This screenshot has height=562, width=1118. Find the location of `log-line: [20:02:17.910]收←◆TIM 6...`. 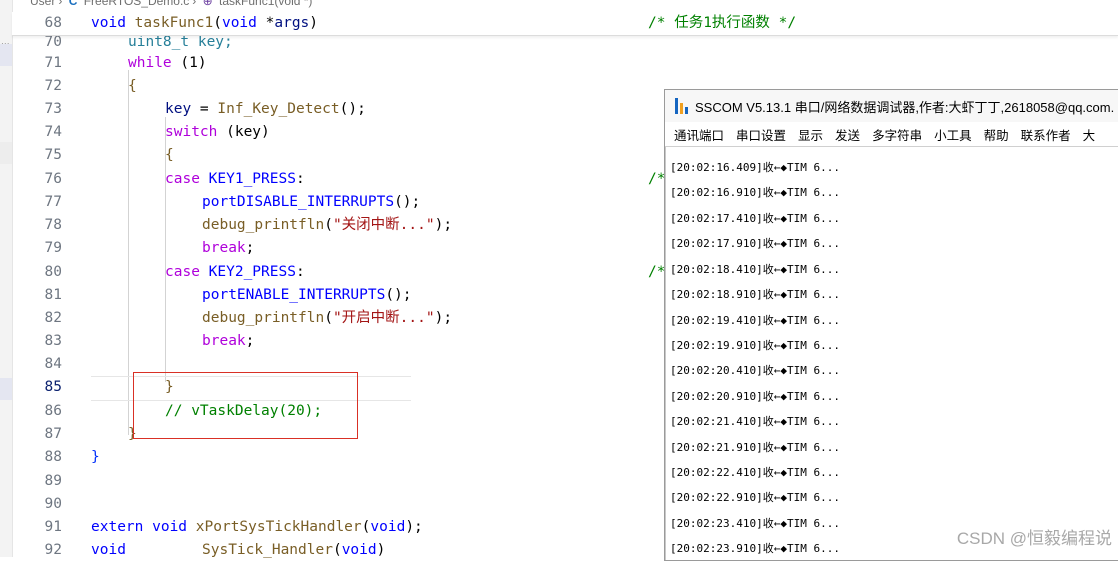

log-line: [20:02:17.910]收←◆TIM 6... is located at coordinates (755, 243).